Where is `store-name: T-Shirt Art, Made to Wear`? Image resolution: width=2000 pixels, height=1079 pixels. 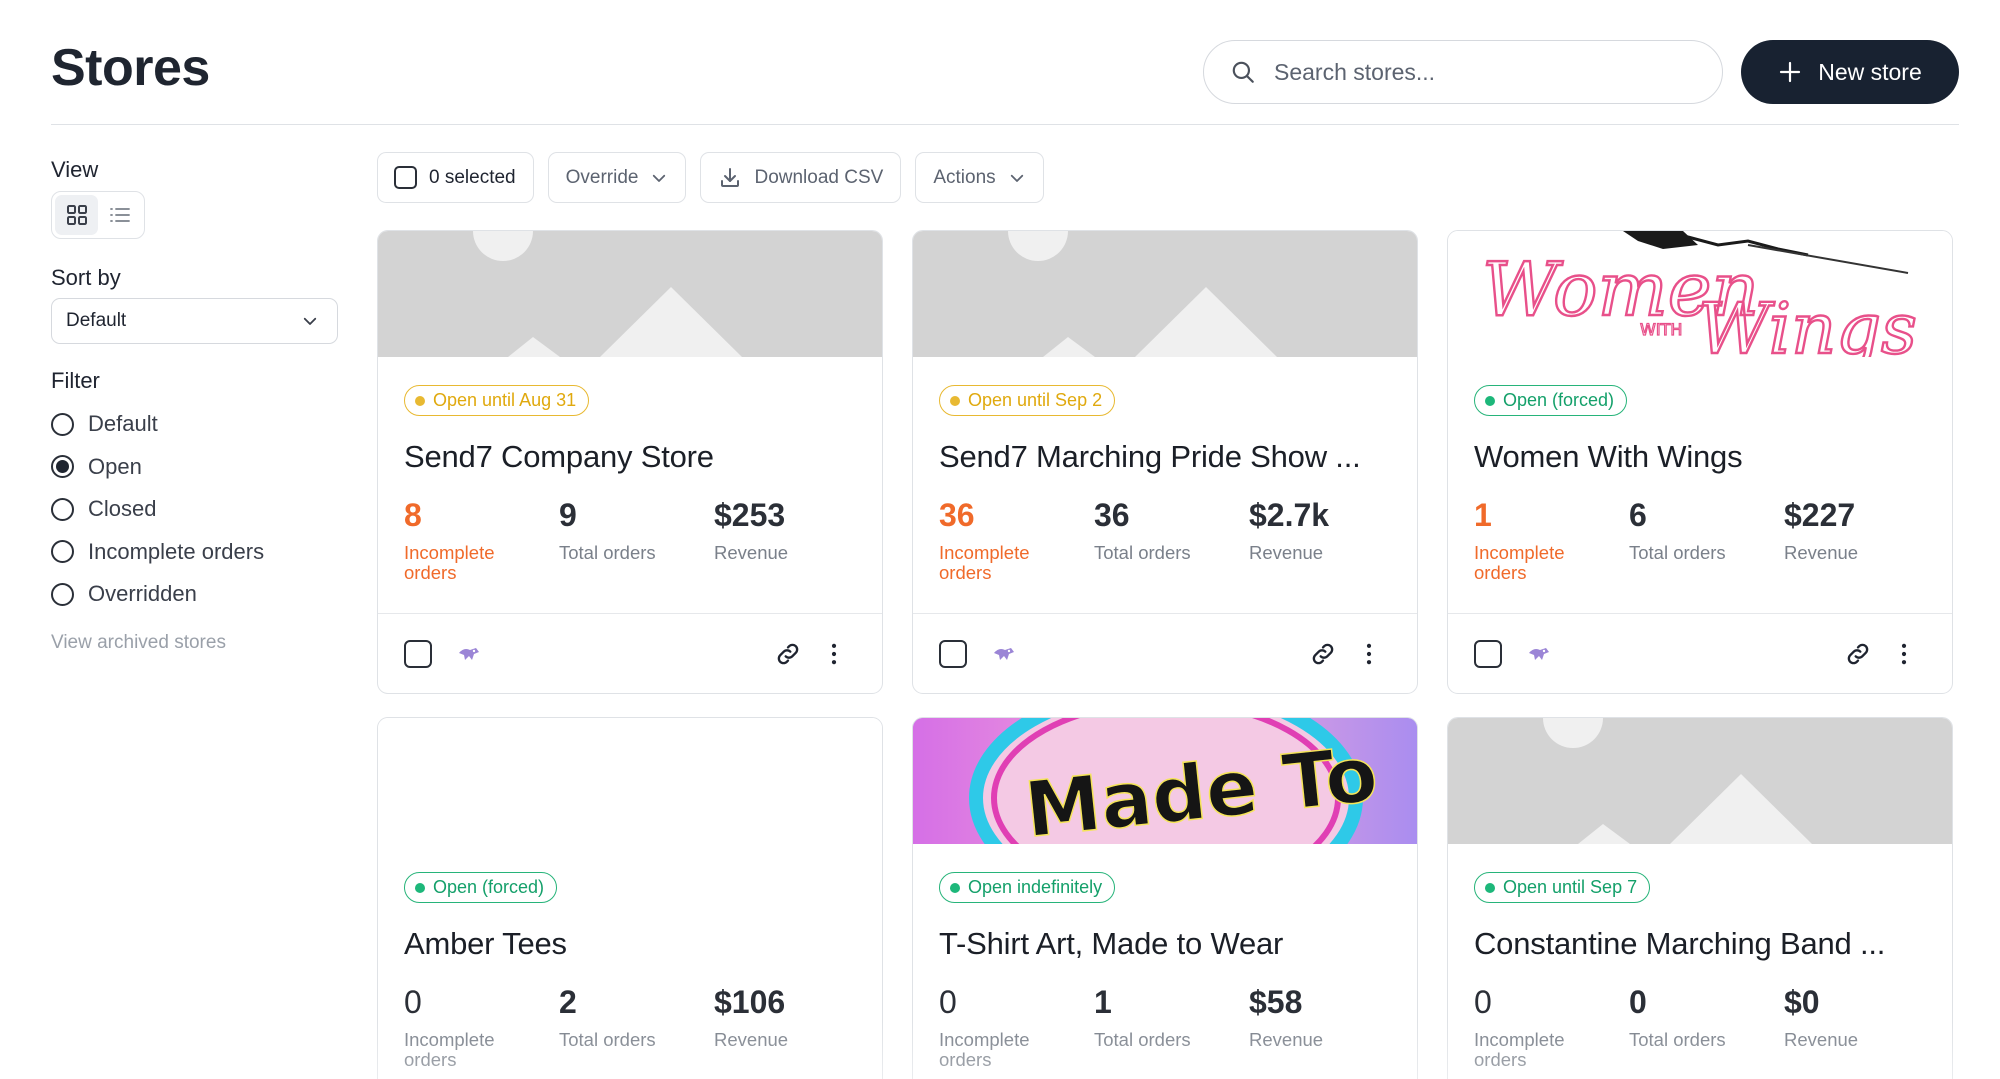
store-name: T-Shirt Art, Made to Wear is located at coordinates (1111, 944).